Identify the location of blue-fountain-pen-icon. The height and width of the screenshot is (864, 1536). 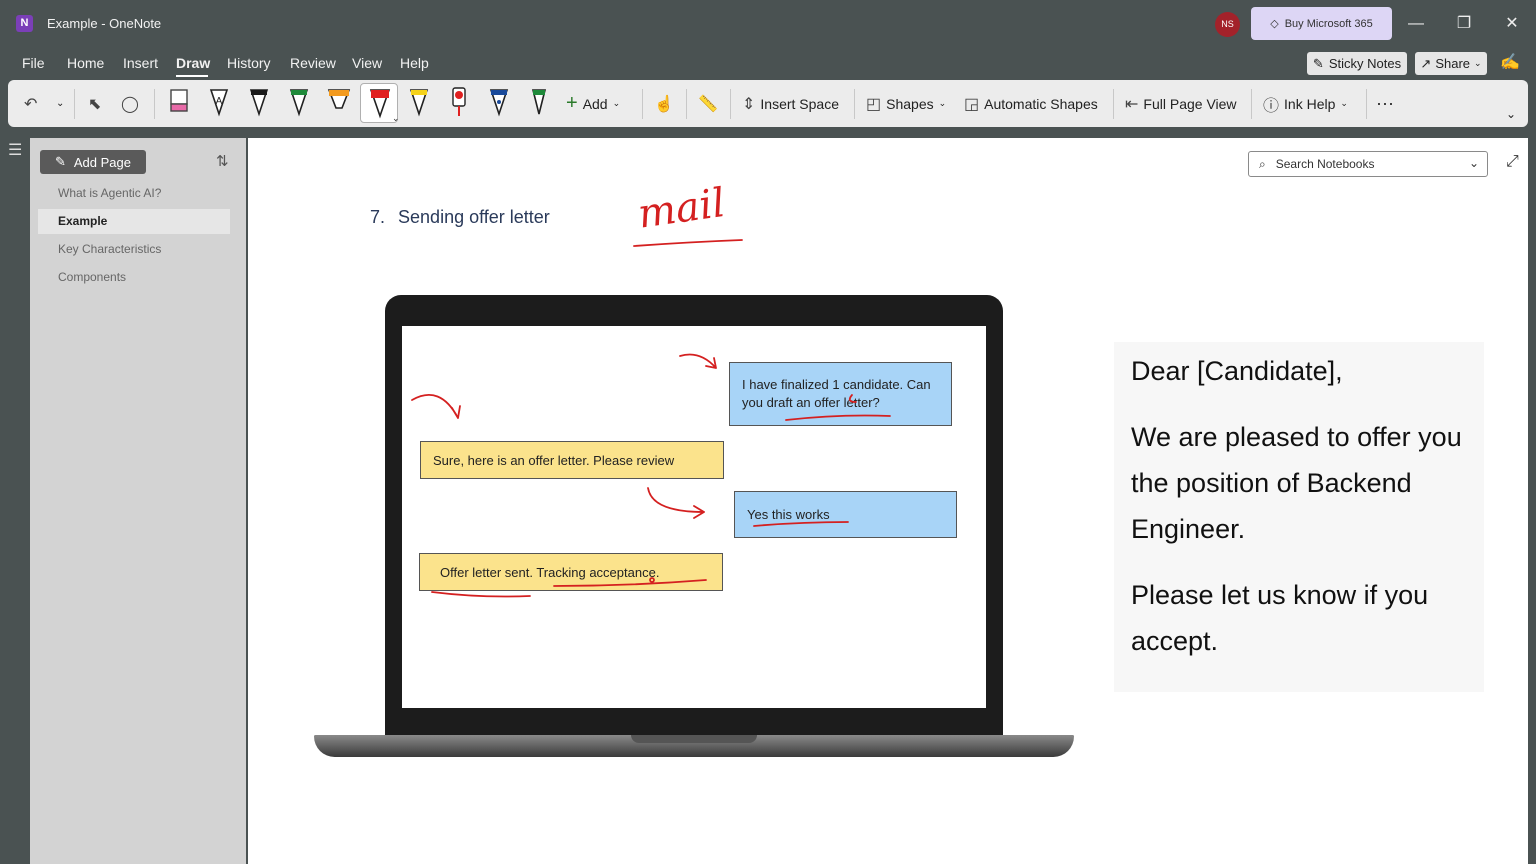
(499, 102).